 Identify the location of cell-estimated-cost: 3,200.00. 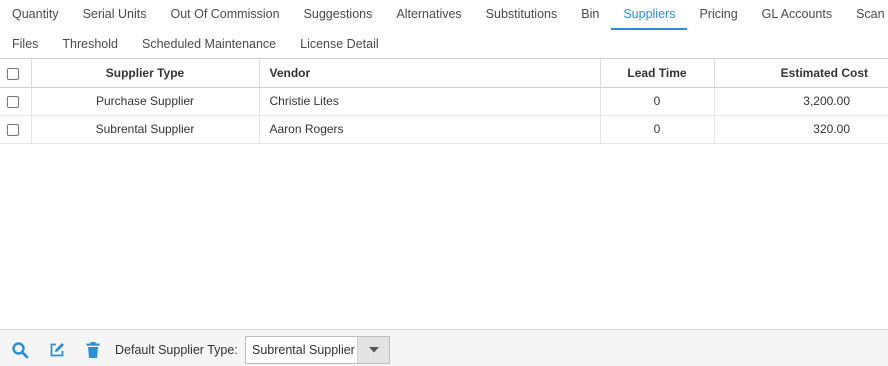
(801, 101).